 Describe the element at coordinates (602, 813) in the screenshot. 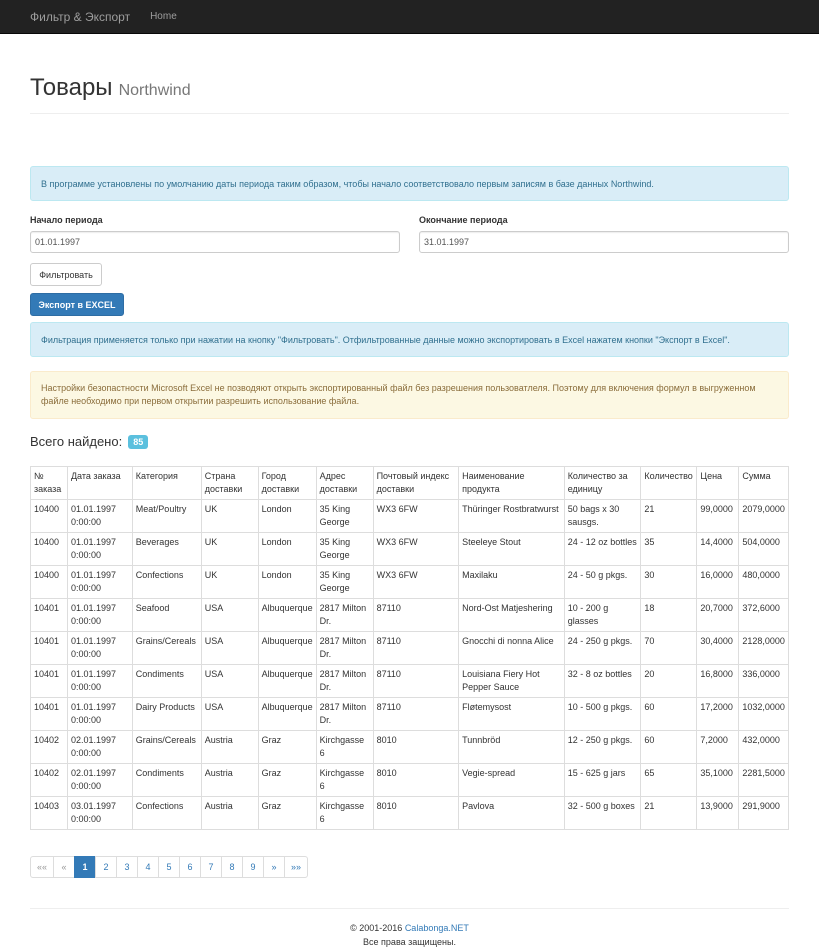

I see `table-cell: 32 - 500 g boxes` at that location.